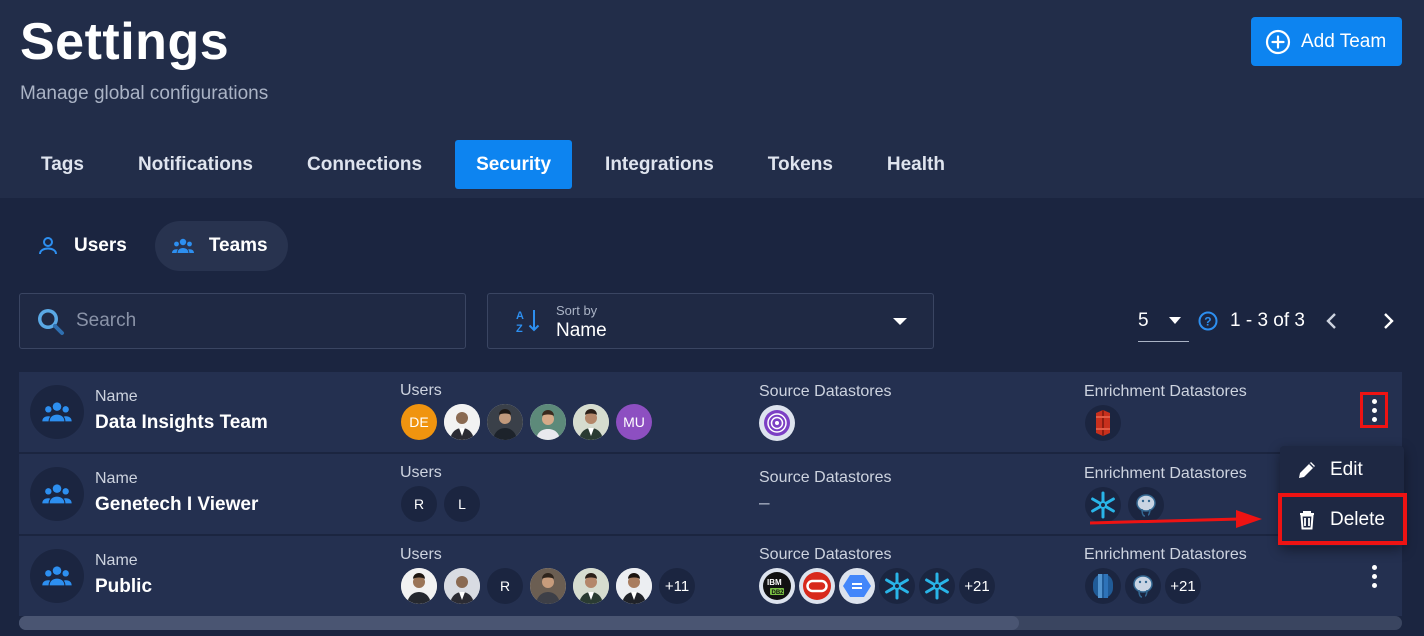 Image resolution: width=1424 pixels, height=636 pixels. I want to click on user-icon, so click(48, 246).